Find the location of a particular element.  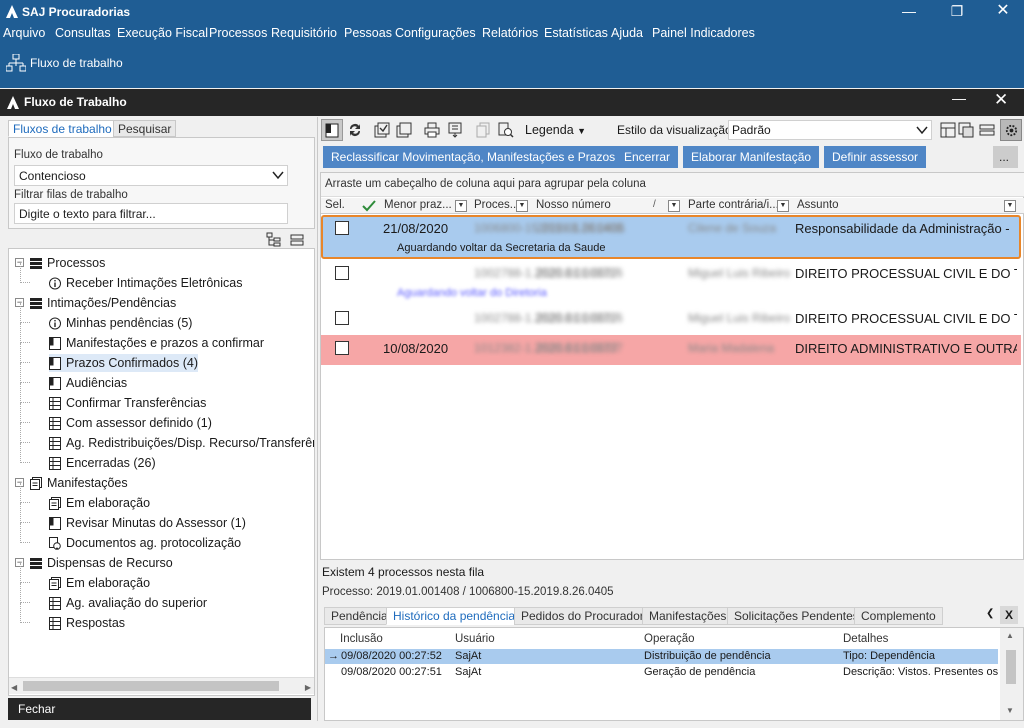

hist-col-detalhes: Detalhes is located at coordinates (865, 639).